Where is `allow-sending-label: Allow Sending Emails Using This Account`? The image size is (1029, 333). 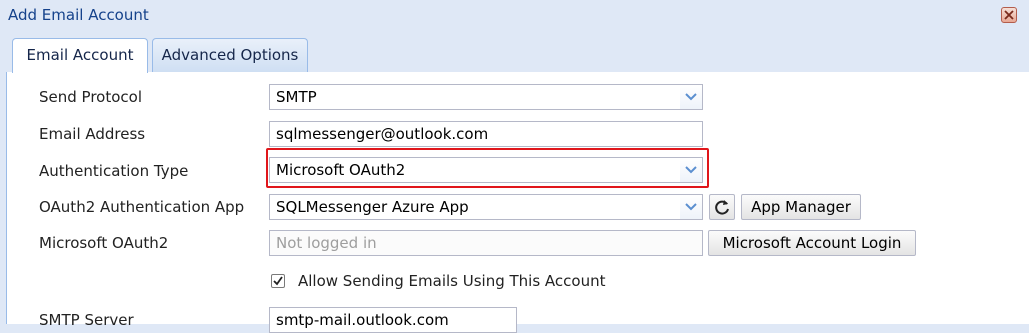
allow-sending-label: Allow Sending Emails Using This Account is located at coordinates (452, 281).